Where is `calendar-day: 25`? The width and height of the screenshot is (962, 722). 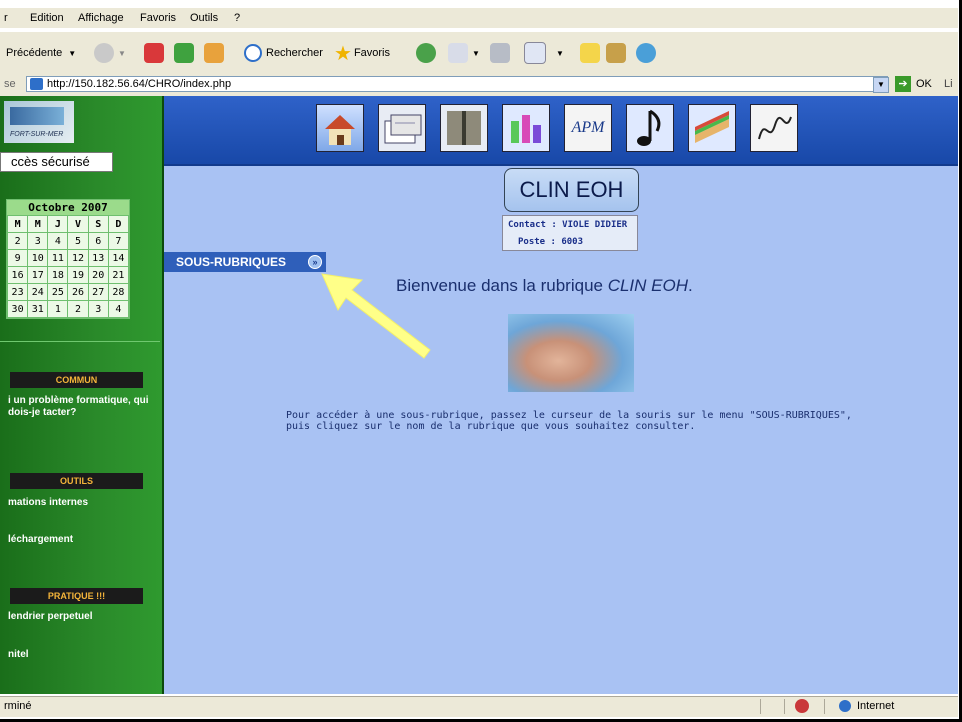 calendar-day: 25 is located at coordinates (58, 292).